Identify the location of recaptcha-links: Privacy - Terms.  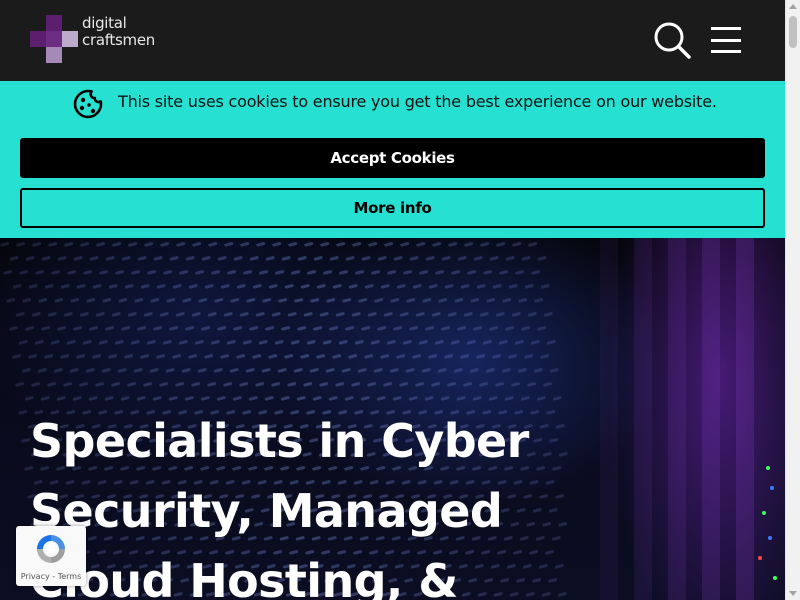
(51, 576).